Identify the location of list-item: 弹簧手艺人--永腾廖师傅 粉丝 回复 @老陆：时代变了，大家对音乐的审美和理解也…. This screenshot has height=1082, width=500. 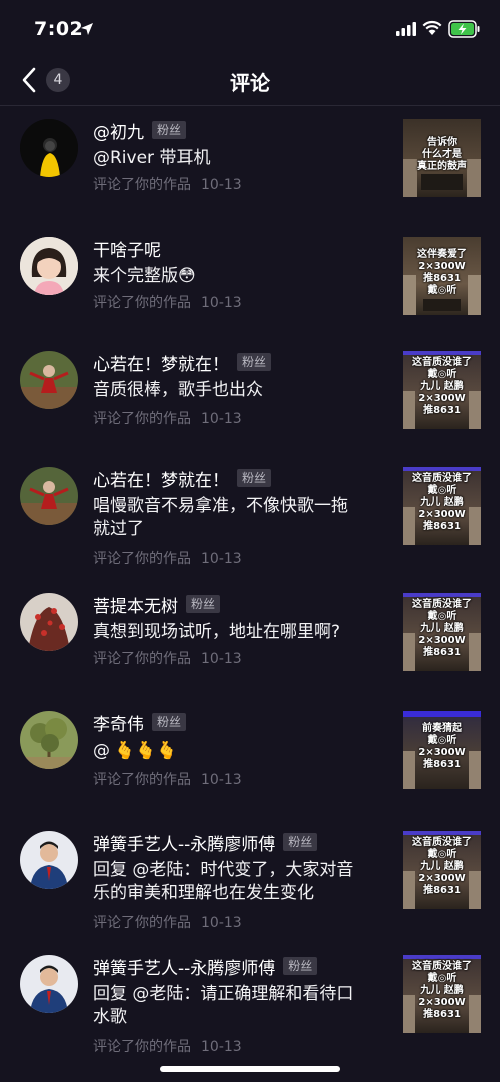
(250, 884).